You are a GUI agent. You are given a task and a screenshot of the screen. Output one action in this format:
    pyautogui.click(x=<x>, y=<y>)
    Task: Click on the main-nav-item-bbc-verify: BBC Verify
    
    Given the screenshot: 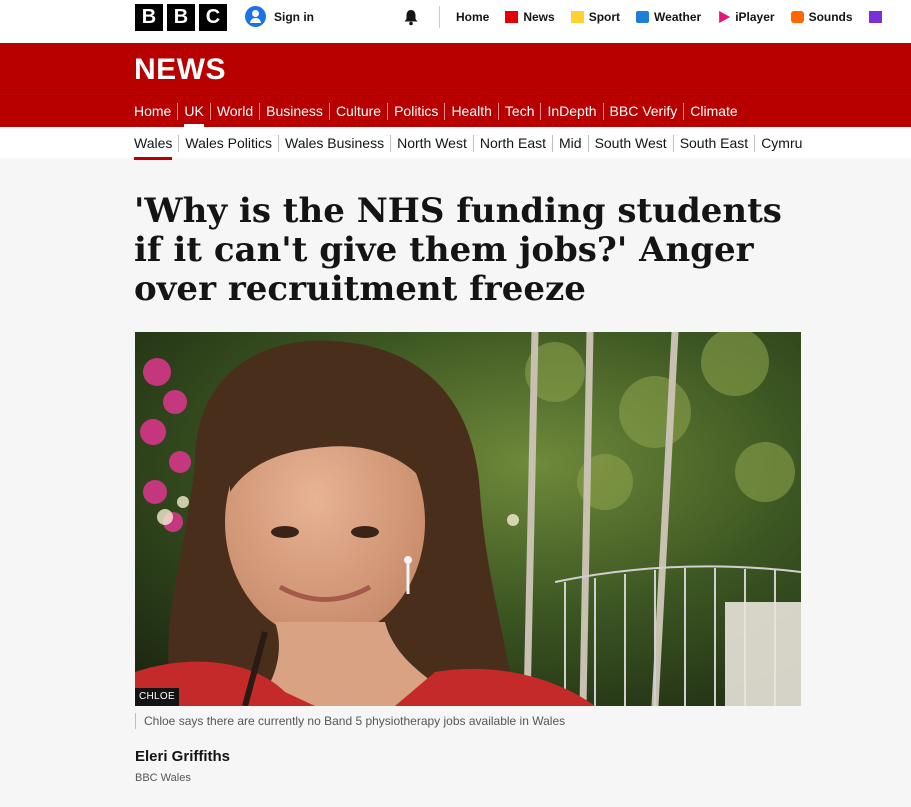 What is the action you would take?
    pyautogui.click(x=643, y=111)
    